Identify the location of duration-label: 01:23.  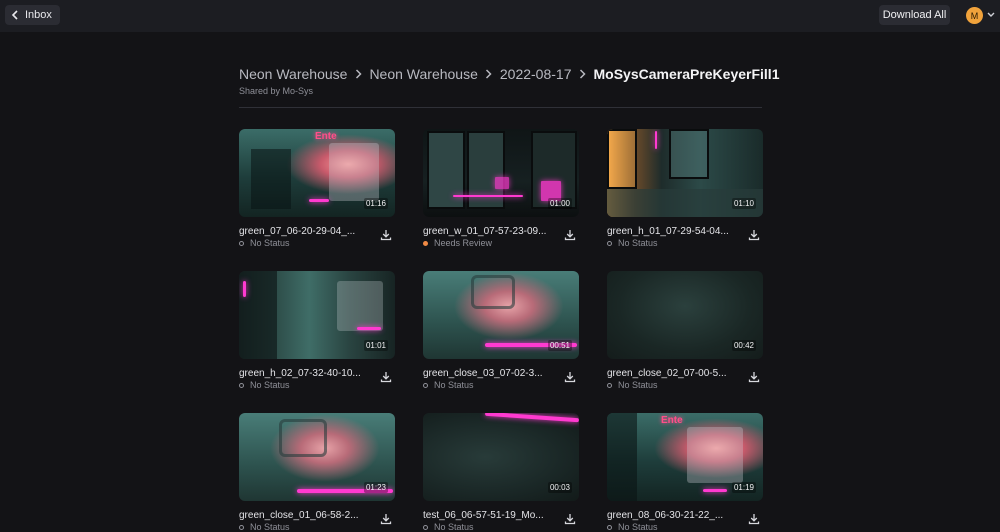
(375, 487).